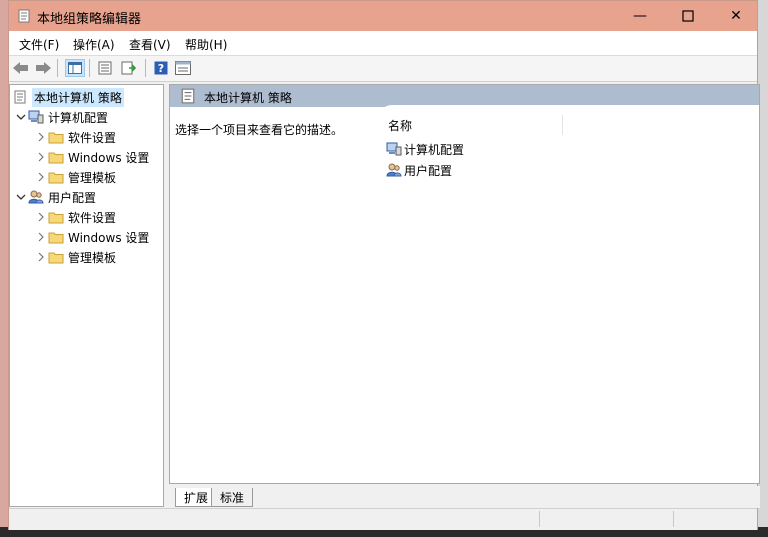 Image resolution: width=768 pixels, height=537 pixels. I want to click on tree-item-root: 本地计算机 策略, so click(68, 97).